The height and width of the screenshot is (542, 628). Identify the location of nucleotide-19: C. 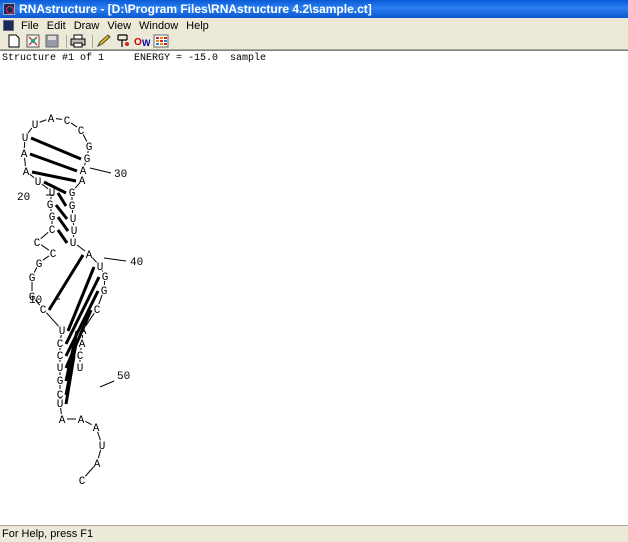
(37, 244).